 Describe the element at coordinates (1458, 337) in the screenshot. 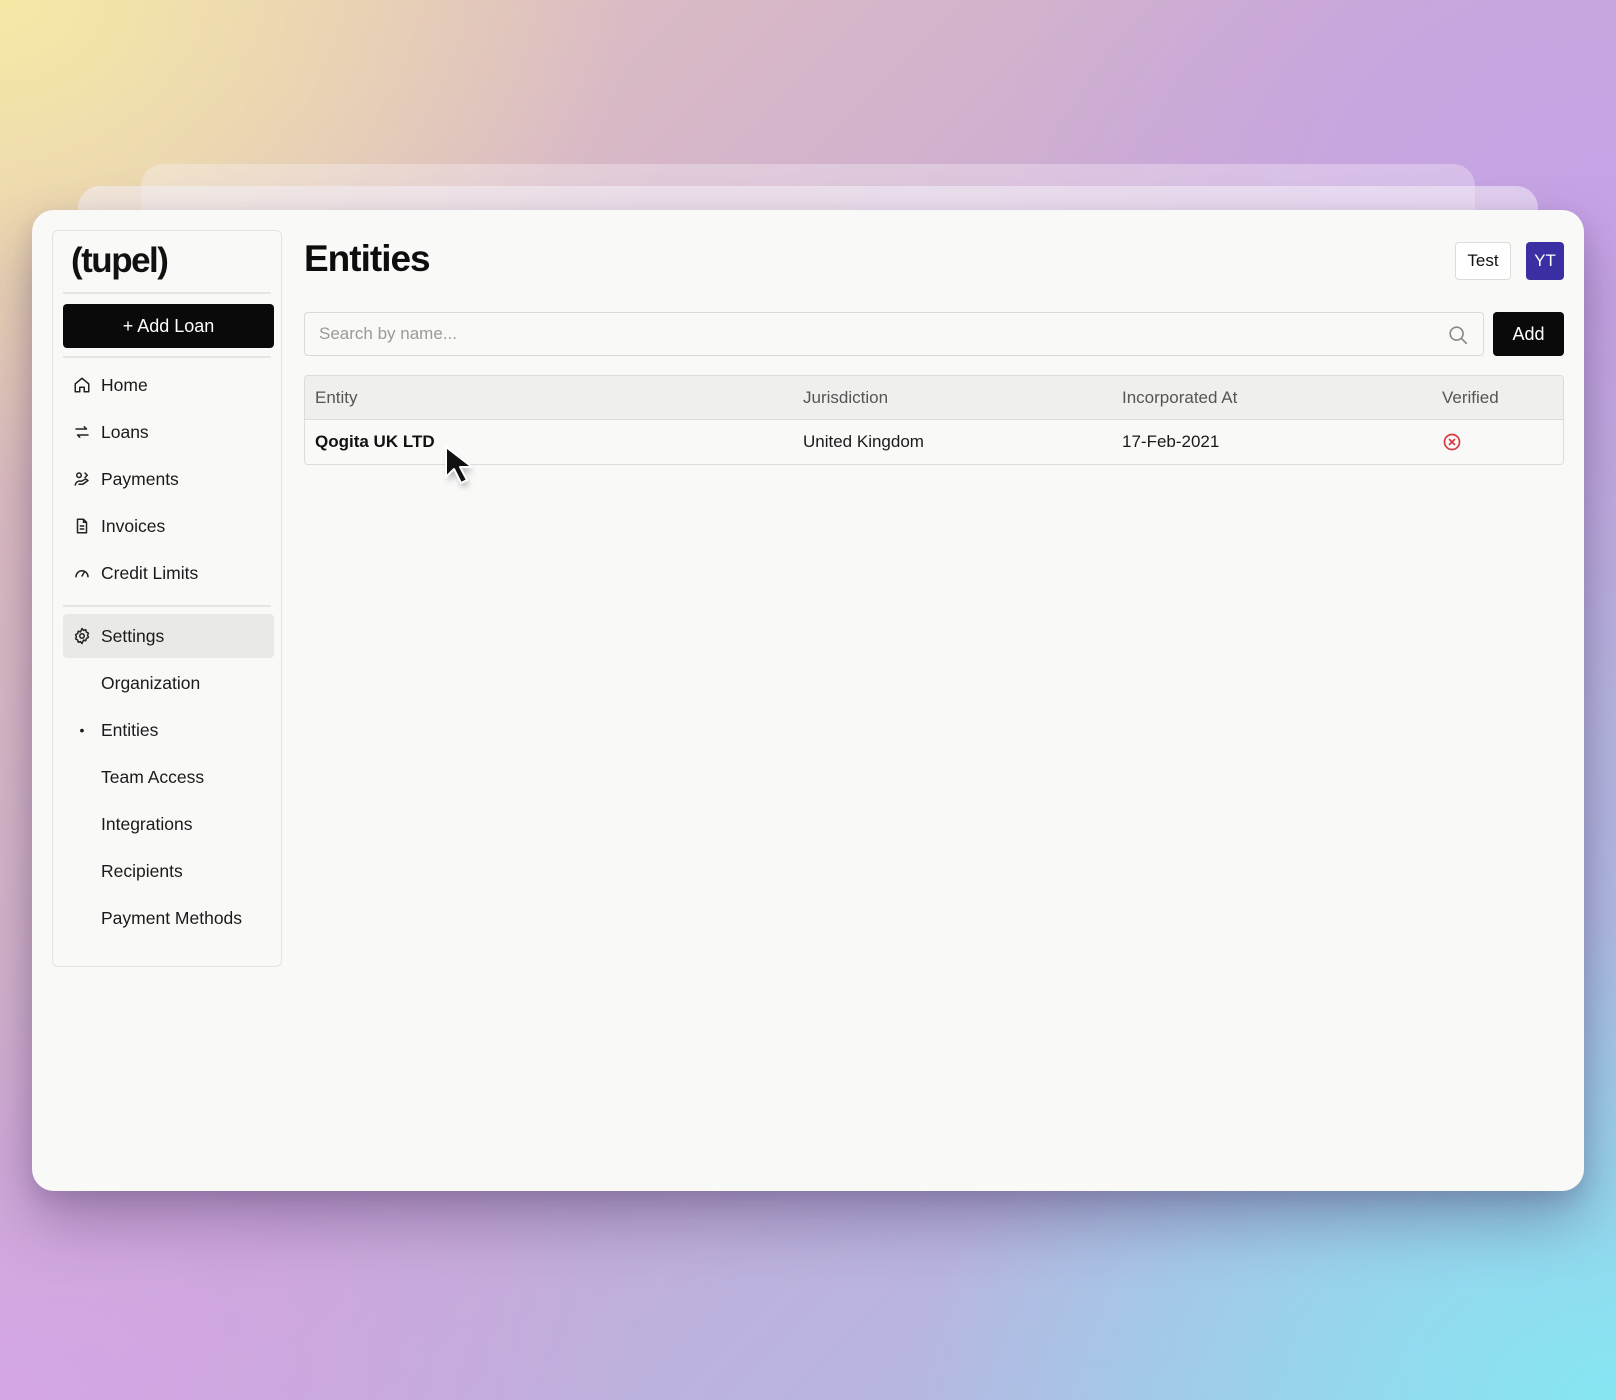

I see `search-icon` at that location.